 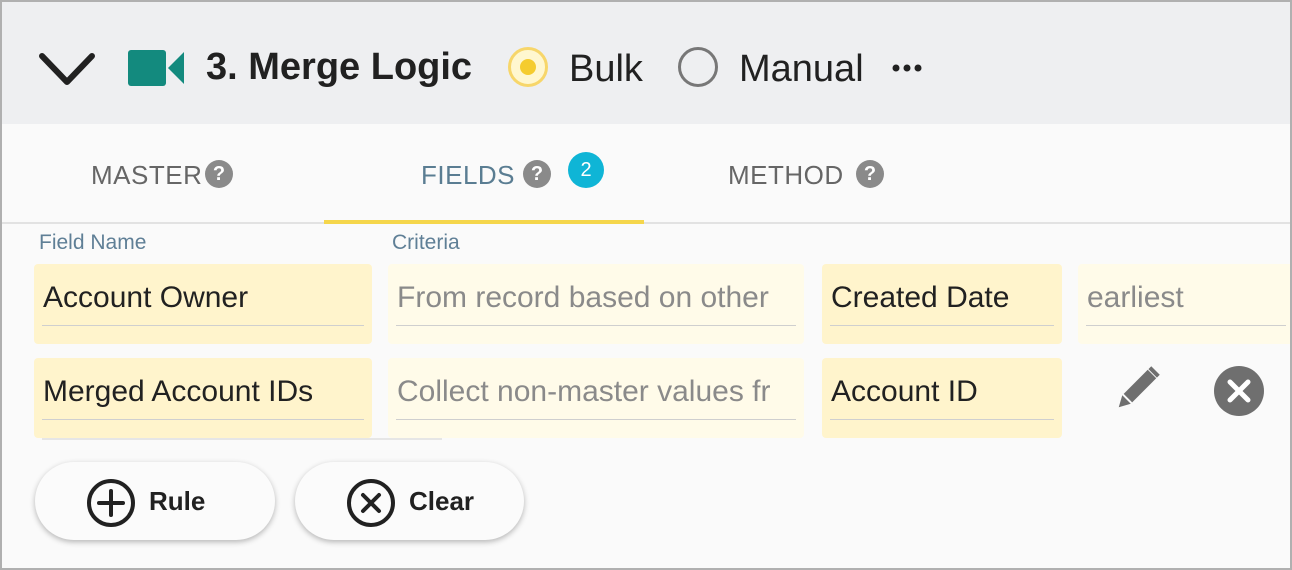 I want to click on clear-button: Clear, so click(x=409, y=501).